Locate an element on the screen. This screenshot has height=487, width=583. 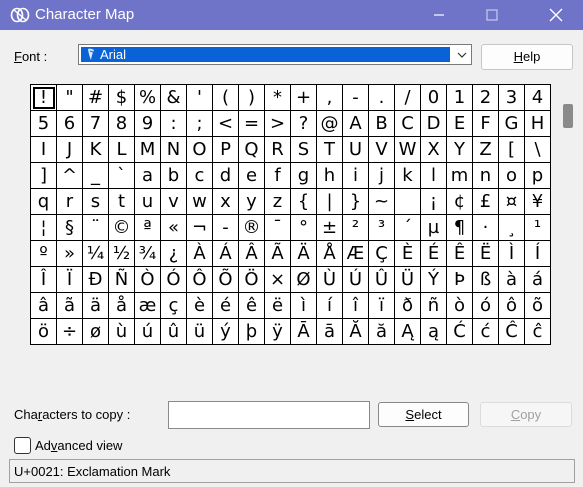
character-cell: ' is located at coordinates (200, 98).